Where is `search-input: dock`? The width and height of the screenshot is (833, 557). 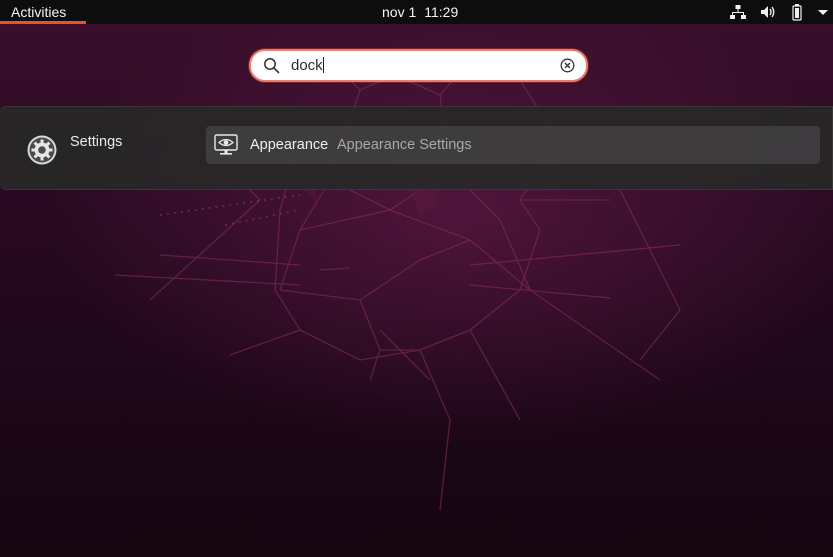
search-input: dock is located at coordinates (416, 65).